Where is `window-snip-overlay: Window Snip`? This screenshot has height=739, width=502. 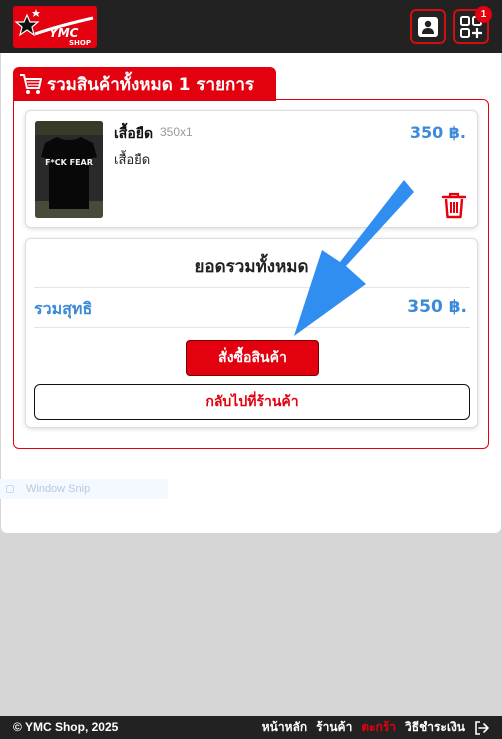 window-snip-overlay: Window Snip is located at coordinates (84, 489).